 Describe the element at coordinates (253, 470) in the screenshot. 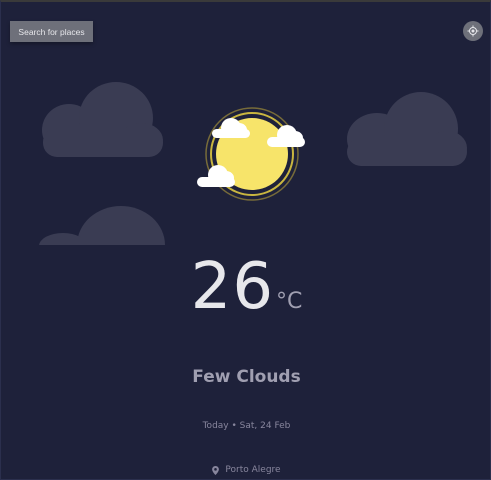

I see `location-name: Porto Alegre` at that location.